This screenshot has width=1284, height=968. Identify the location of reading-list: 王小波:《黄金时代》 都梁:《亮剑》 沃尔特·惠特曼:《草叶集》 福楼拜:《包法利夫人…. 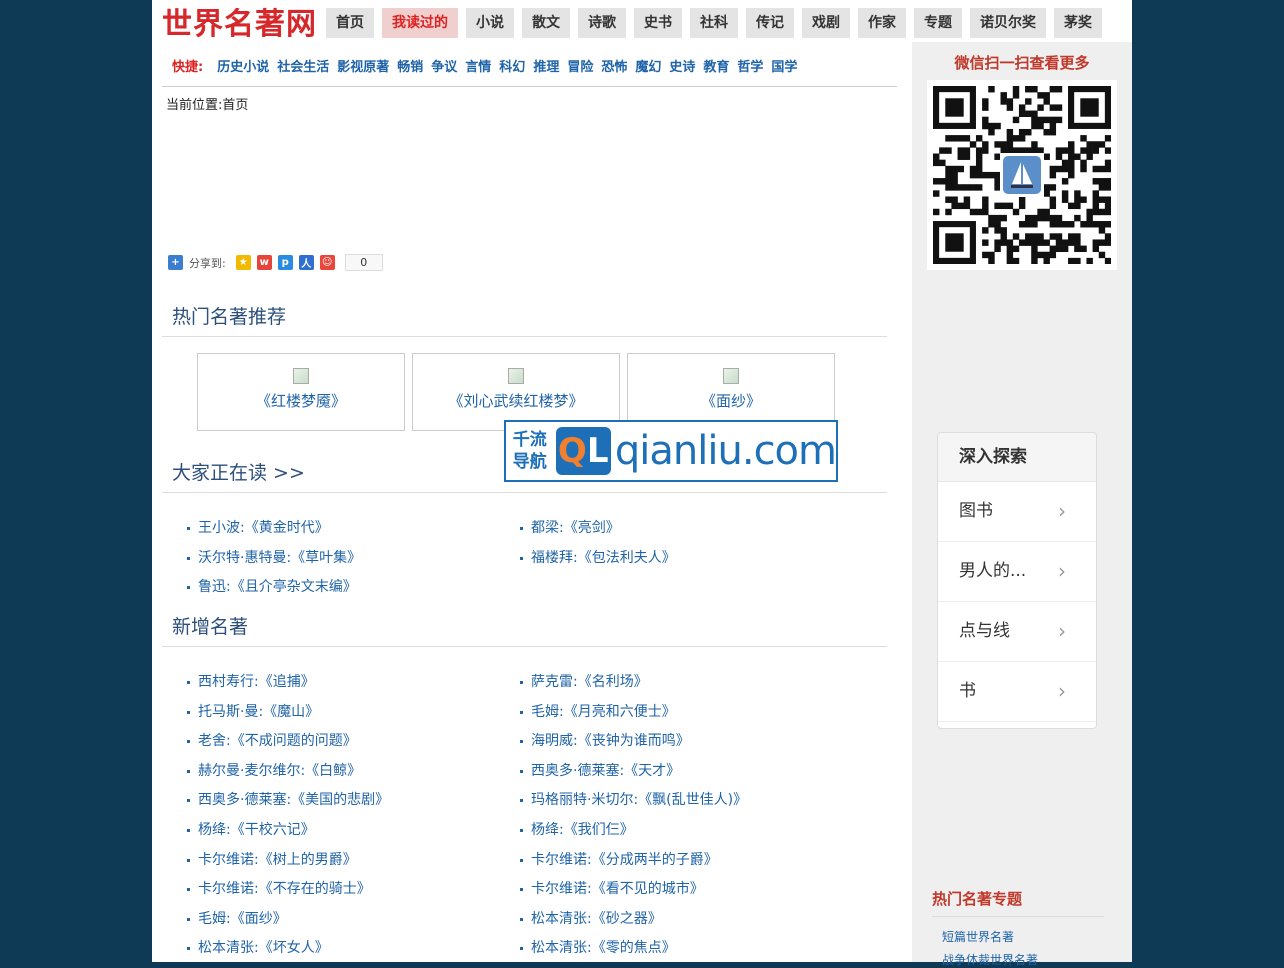
(519, 558).